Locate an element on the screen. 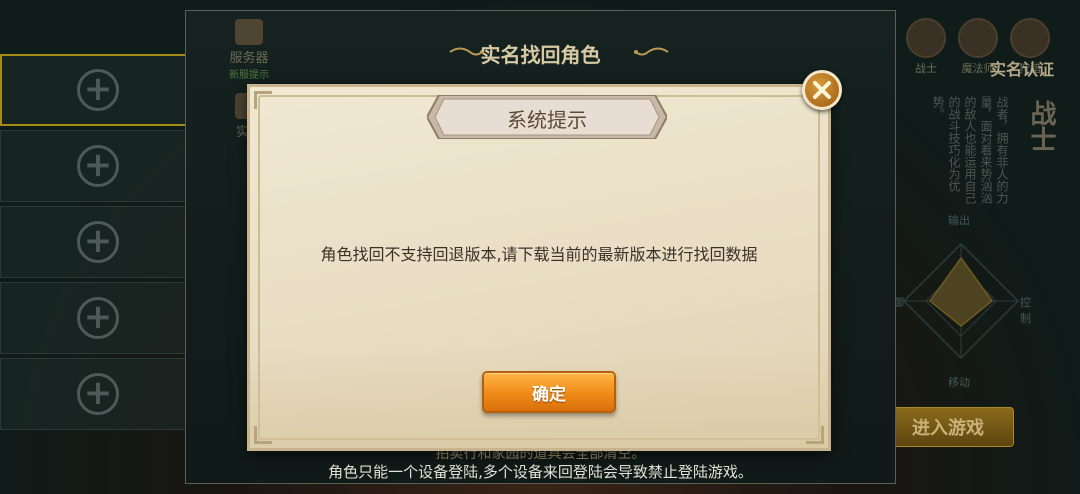  character-slot-list: + + + + + is located at coordinates (98, 244).